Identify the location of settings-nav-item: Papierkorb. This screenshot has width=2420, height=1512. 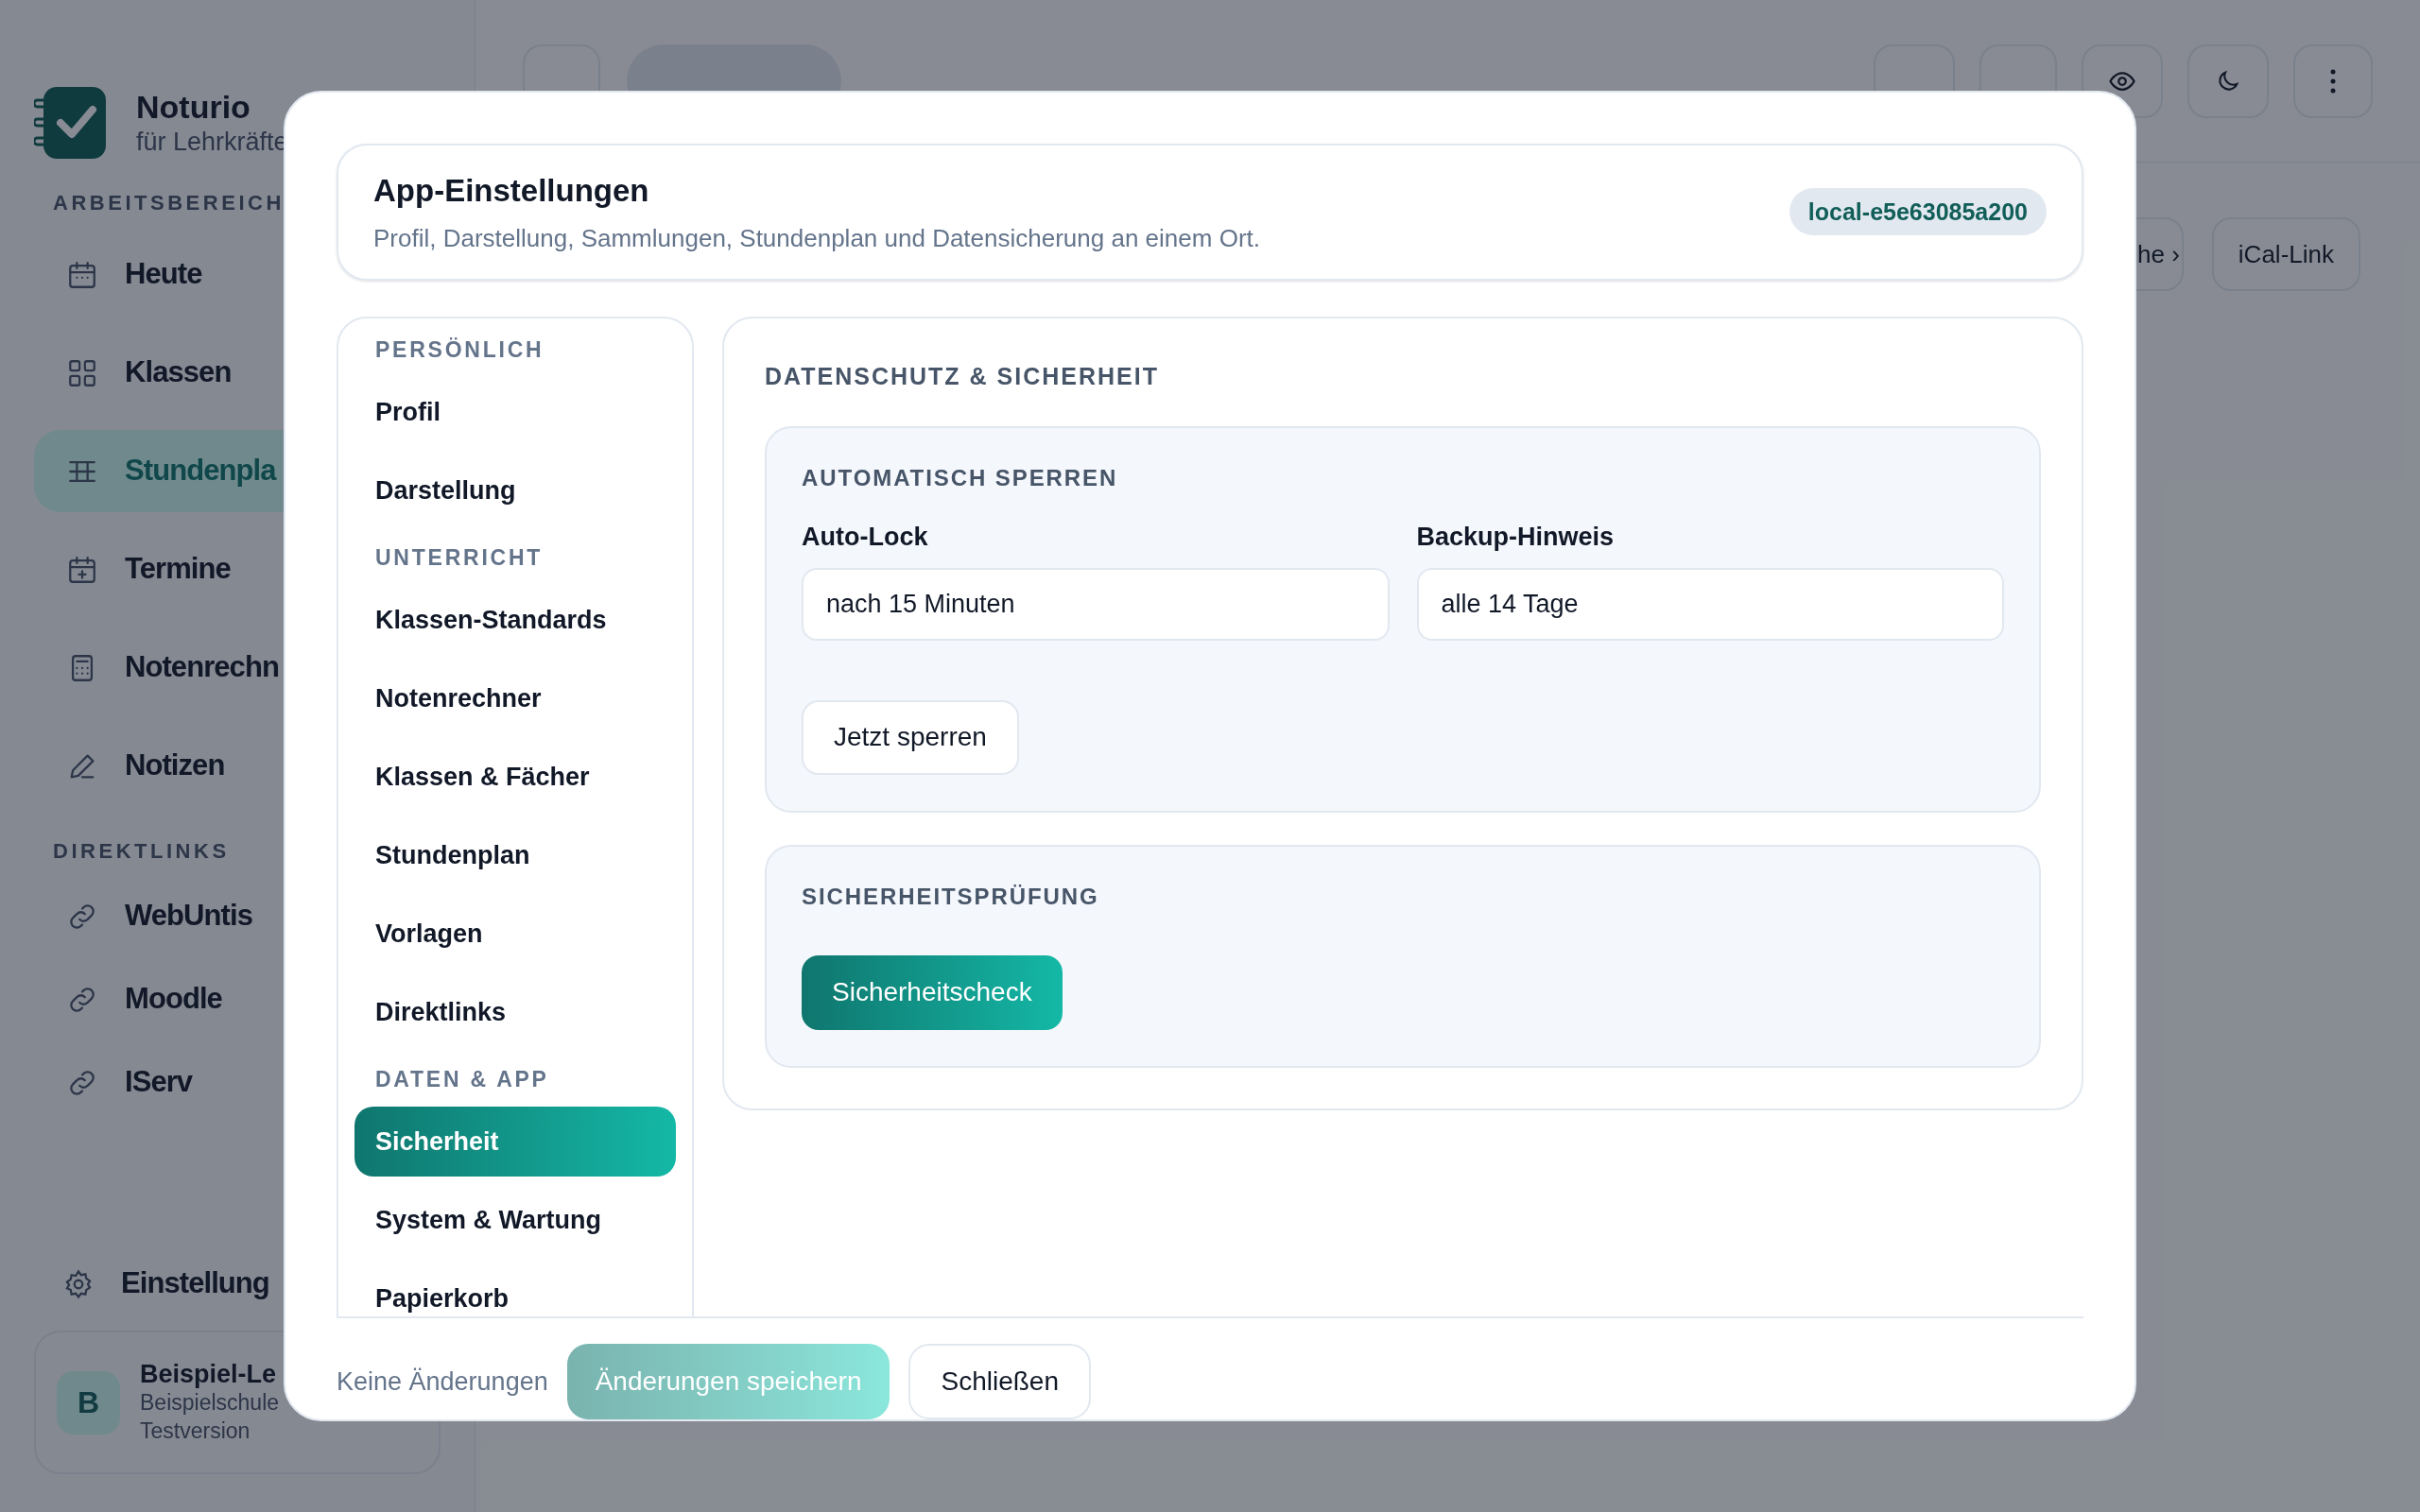
(515, 1289).